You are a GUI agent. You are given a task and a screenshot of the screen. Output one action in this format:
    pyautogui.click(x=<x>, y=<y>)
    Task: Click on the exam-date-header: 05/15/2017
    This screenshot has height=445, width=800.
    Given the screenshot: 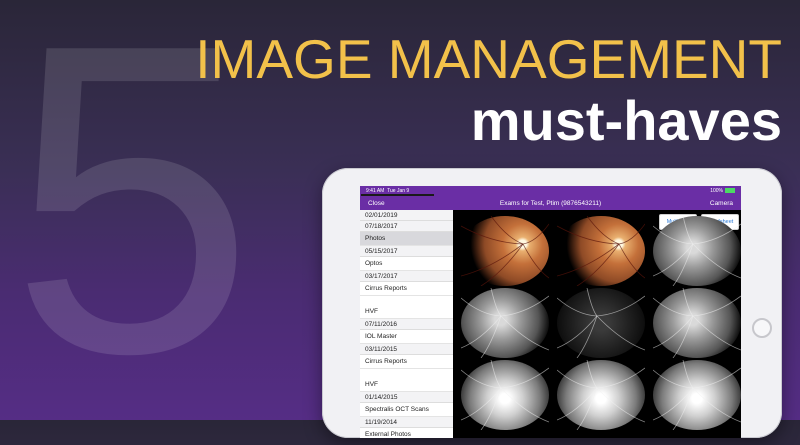 What is the action you would take?
    pyautogui.click(x=406, y=251)
    